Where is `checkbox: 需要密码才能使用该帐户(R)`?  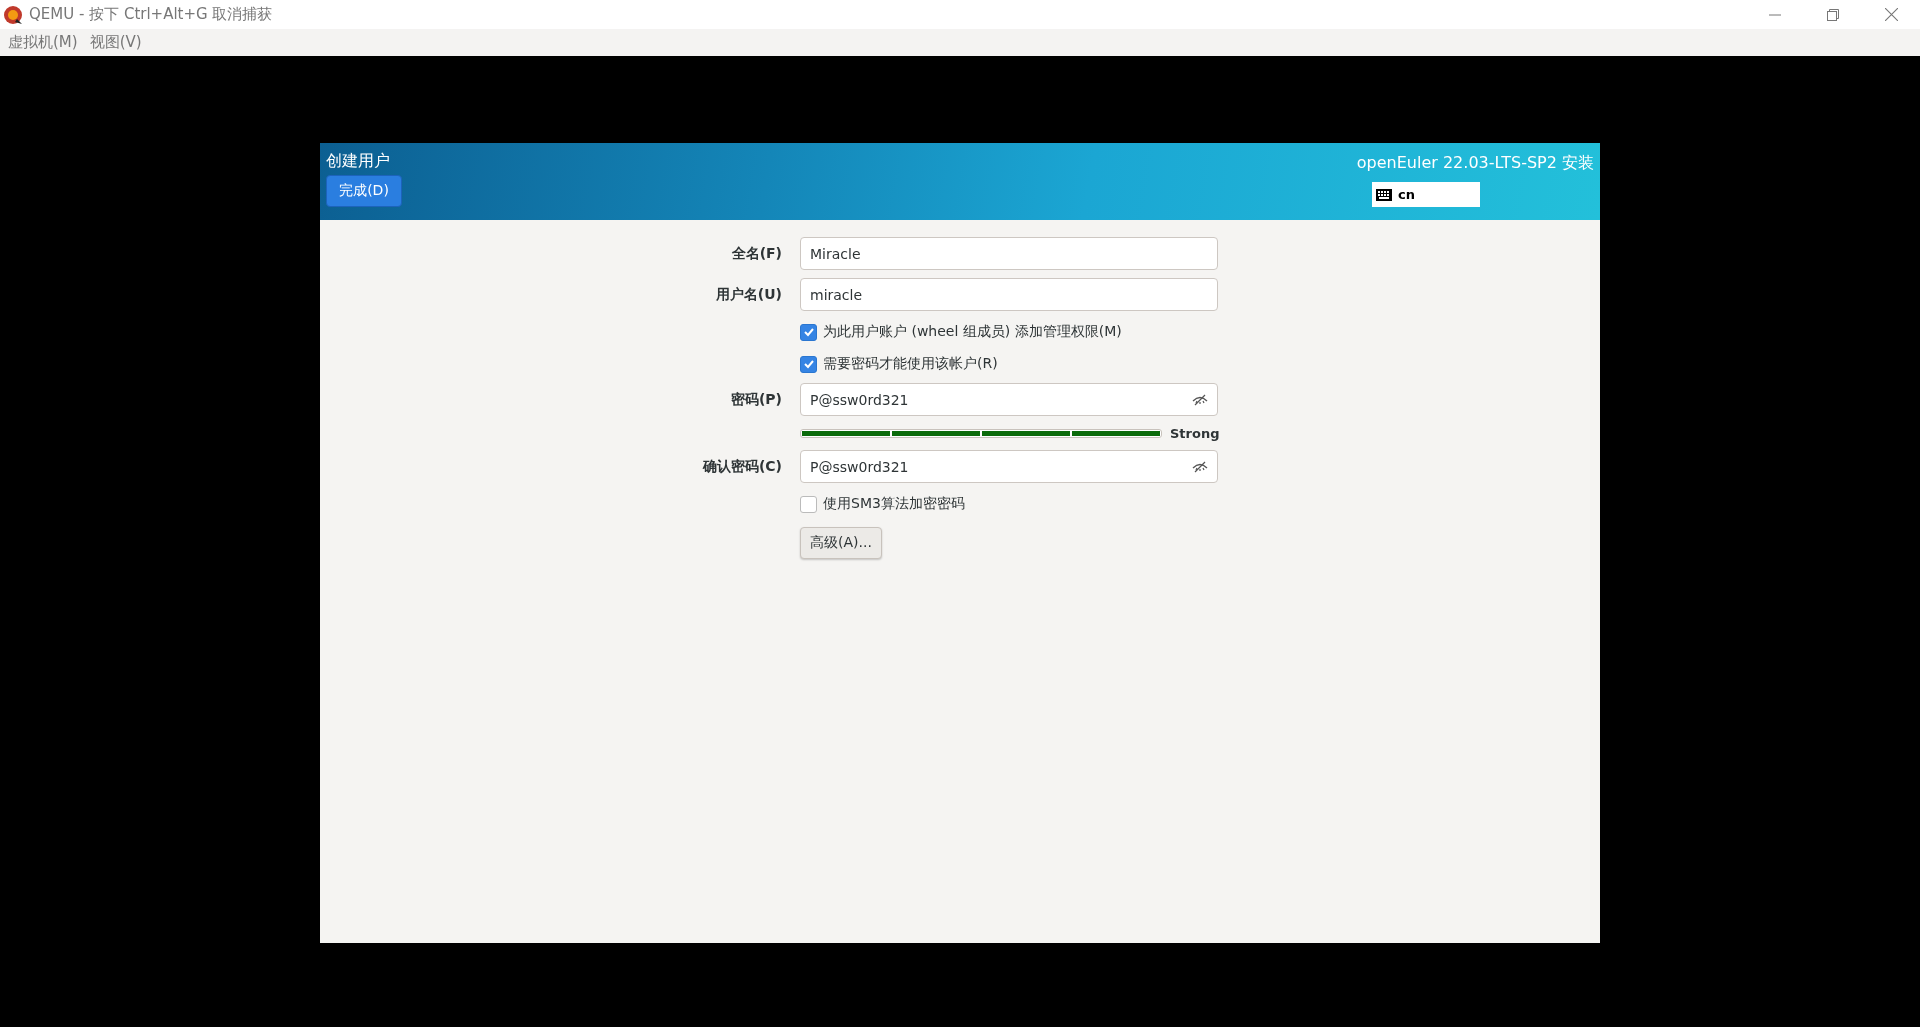
checkbox: 需要密码才能使用该帐户(R) is located at coordinates (899, 364).